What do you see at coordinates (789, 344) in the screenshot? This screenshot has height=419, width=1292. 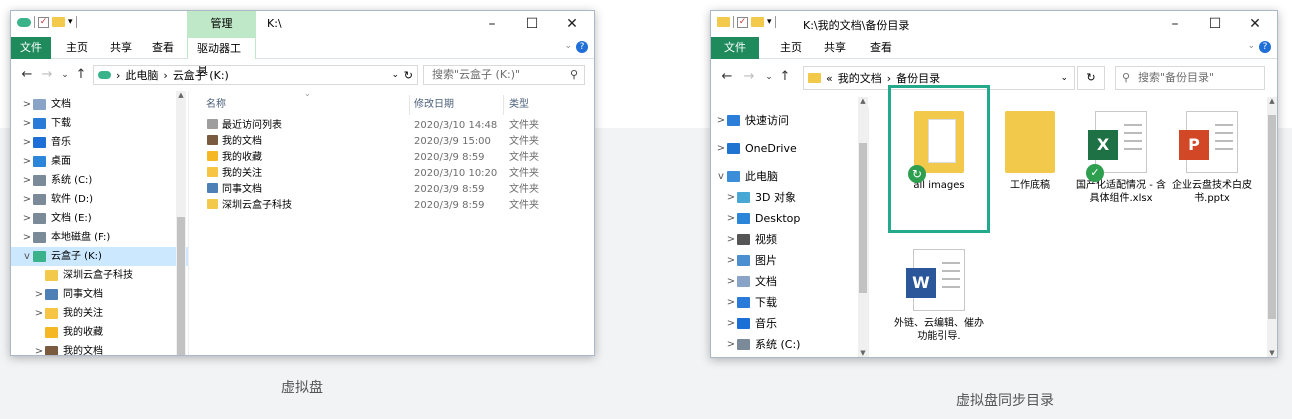 I see `nav-item: > 系统 (C:)` at bounding box center [789, 344].